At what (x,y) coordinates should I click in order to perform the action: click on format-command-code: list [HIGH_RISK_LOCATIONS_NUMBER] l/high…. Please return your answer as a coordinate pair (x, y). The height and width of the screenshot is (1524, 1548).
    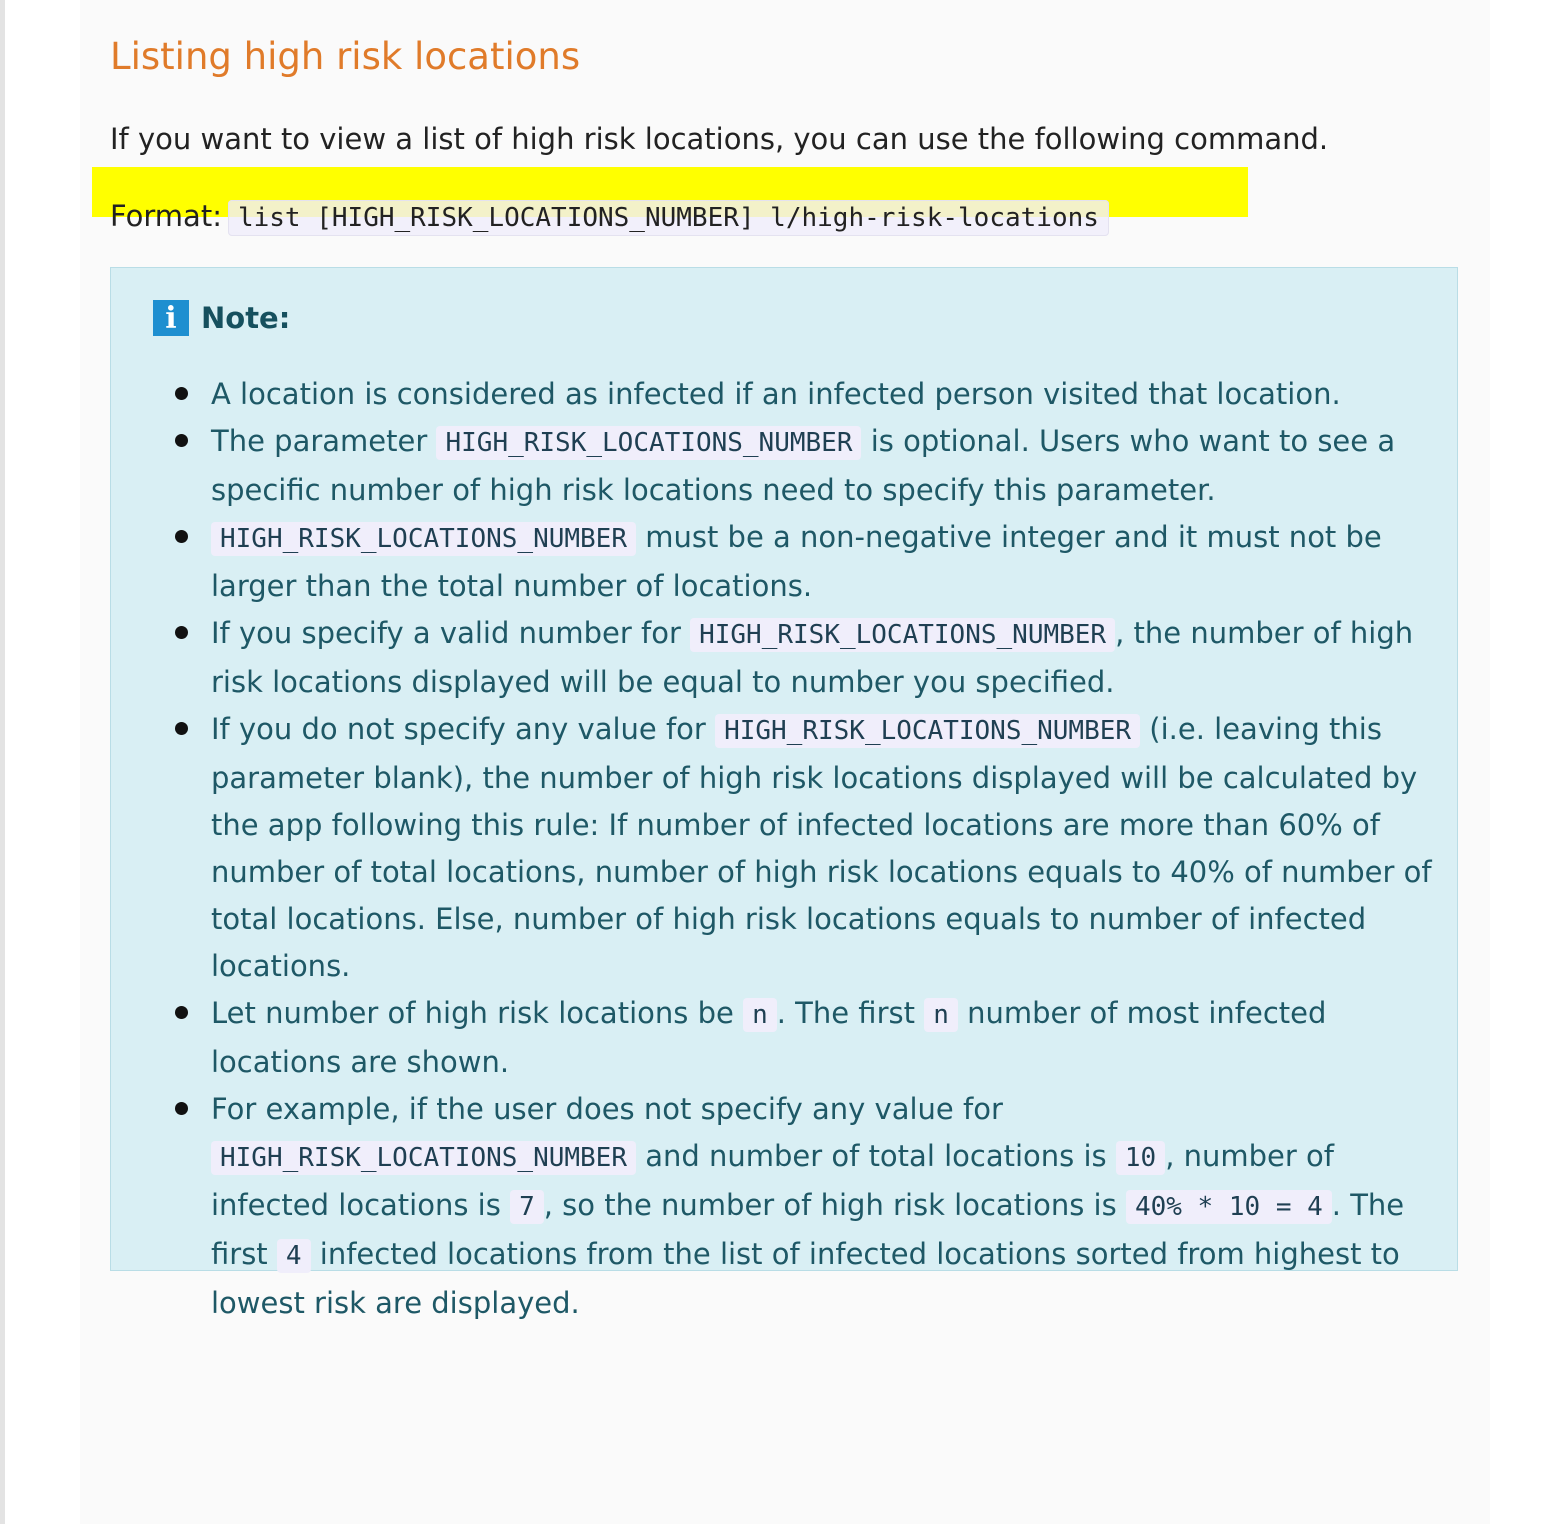
    Looking at the image, I should click on (668, 218).